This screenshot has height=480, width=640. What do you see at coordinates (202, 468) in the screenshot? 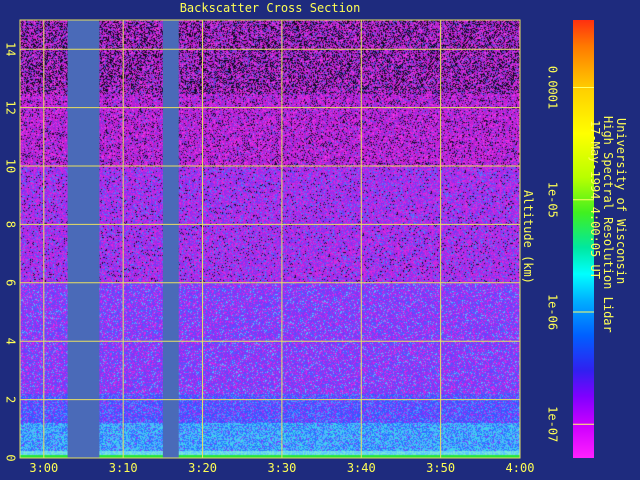
I see `x-tick-label: 3:20` at bounding box center [202, 468].